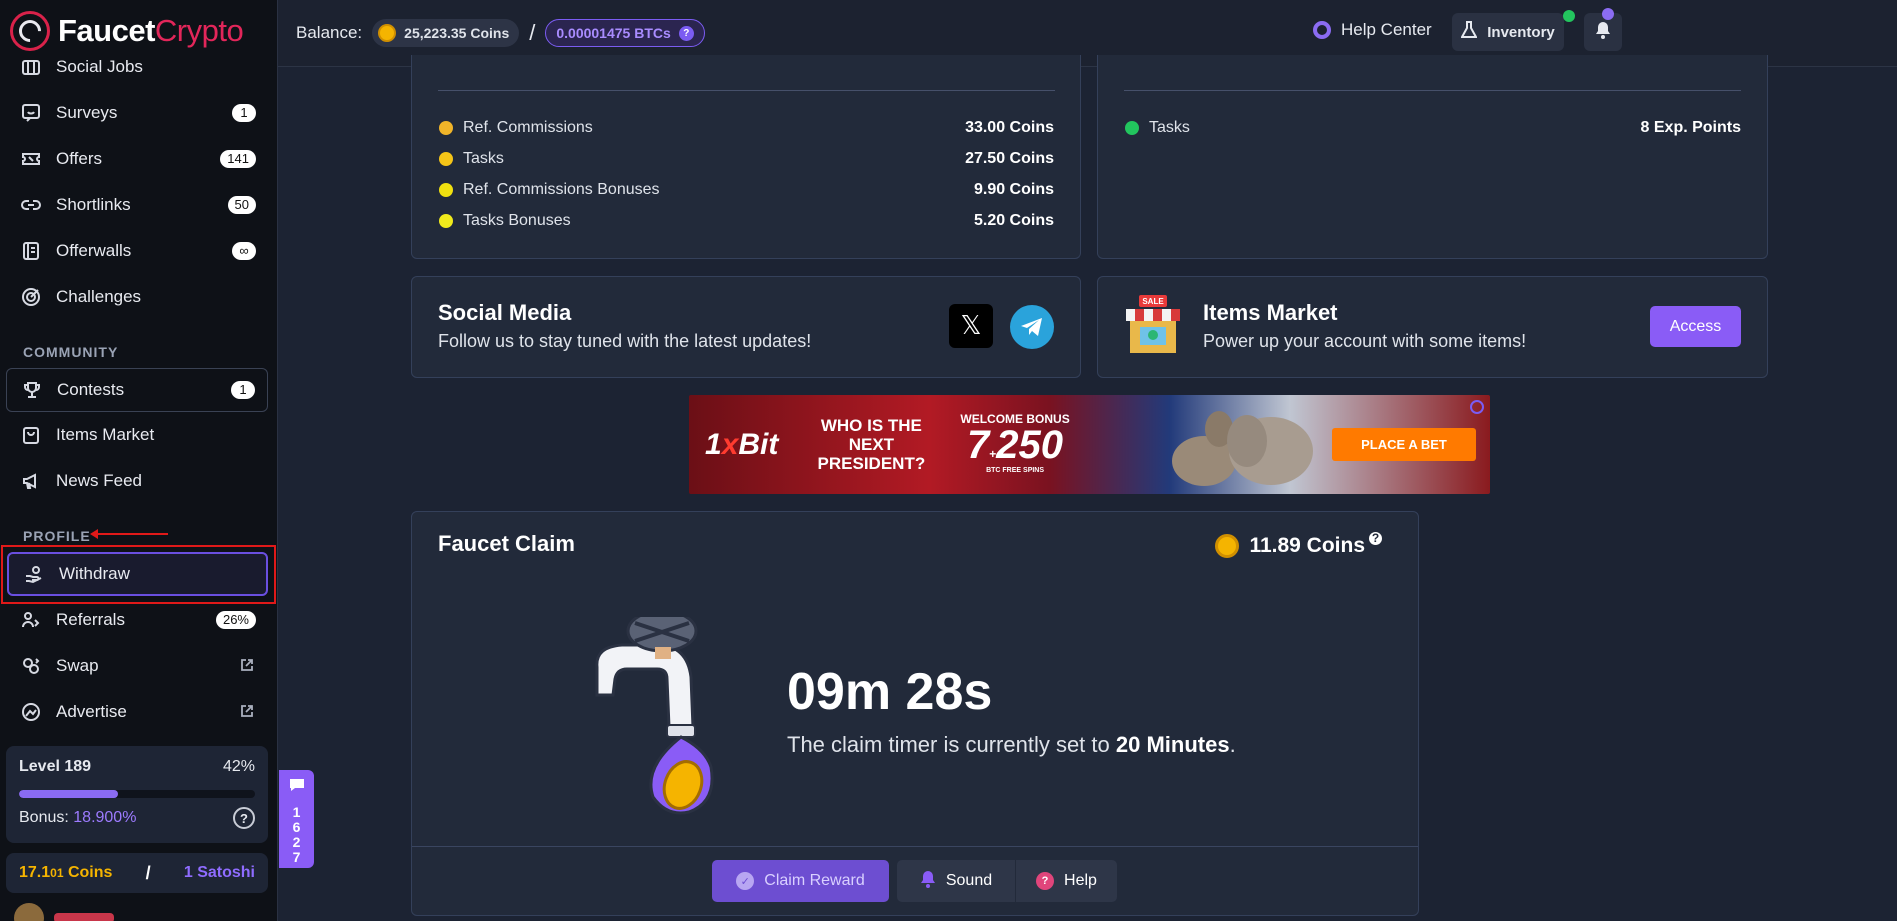 The height and width of the screenshot is (921, 1897). I want to click on faucet-tap-icon, so click(654, 716).